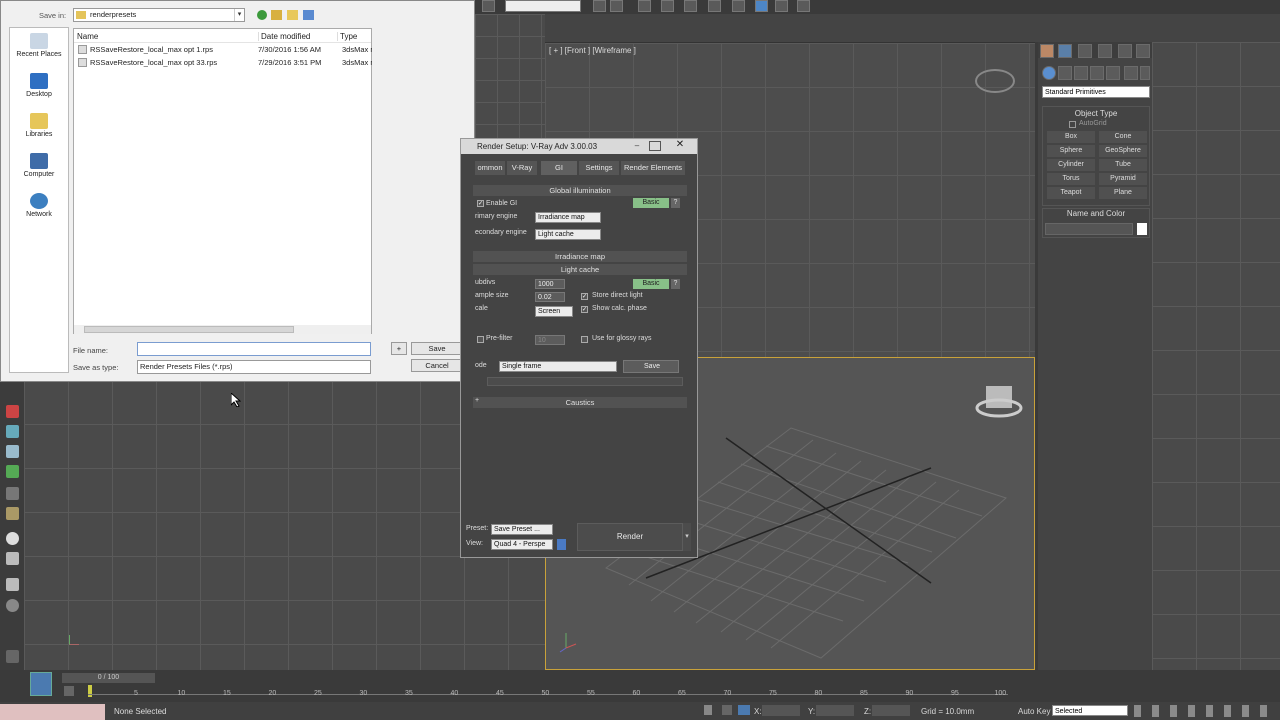 The image size is (1280, 720). What do you see at coordinates (580, 190) in the screenshot?
I see `gi-rollout-header: Global illumination` at bounding box center [580, 190].